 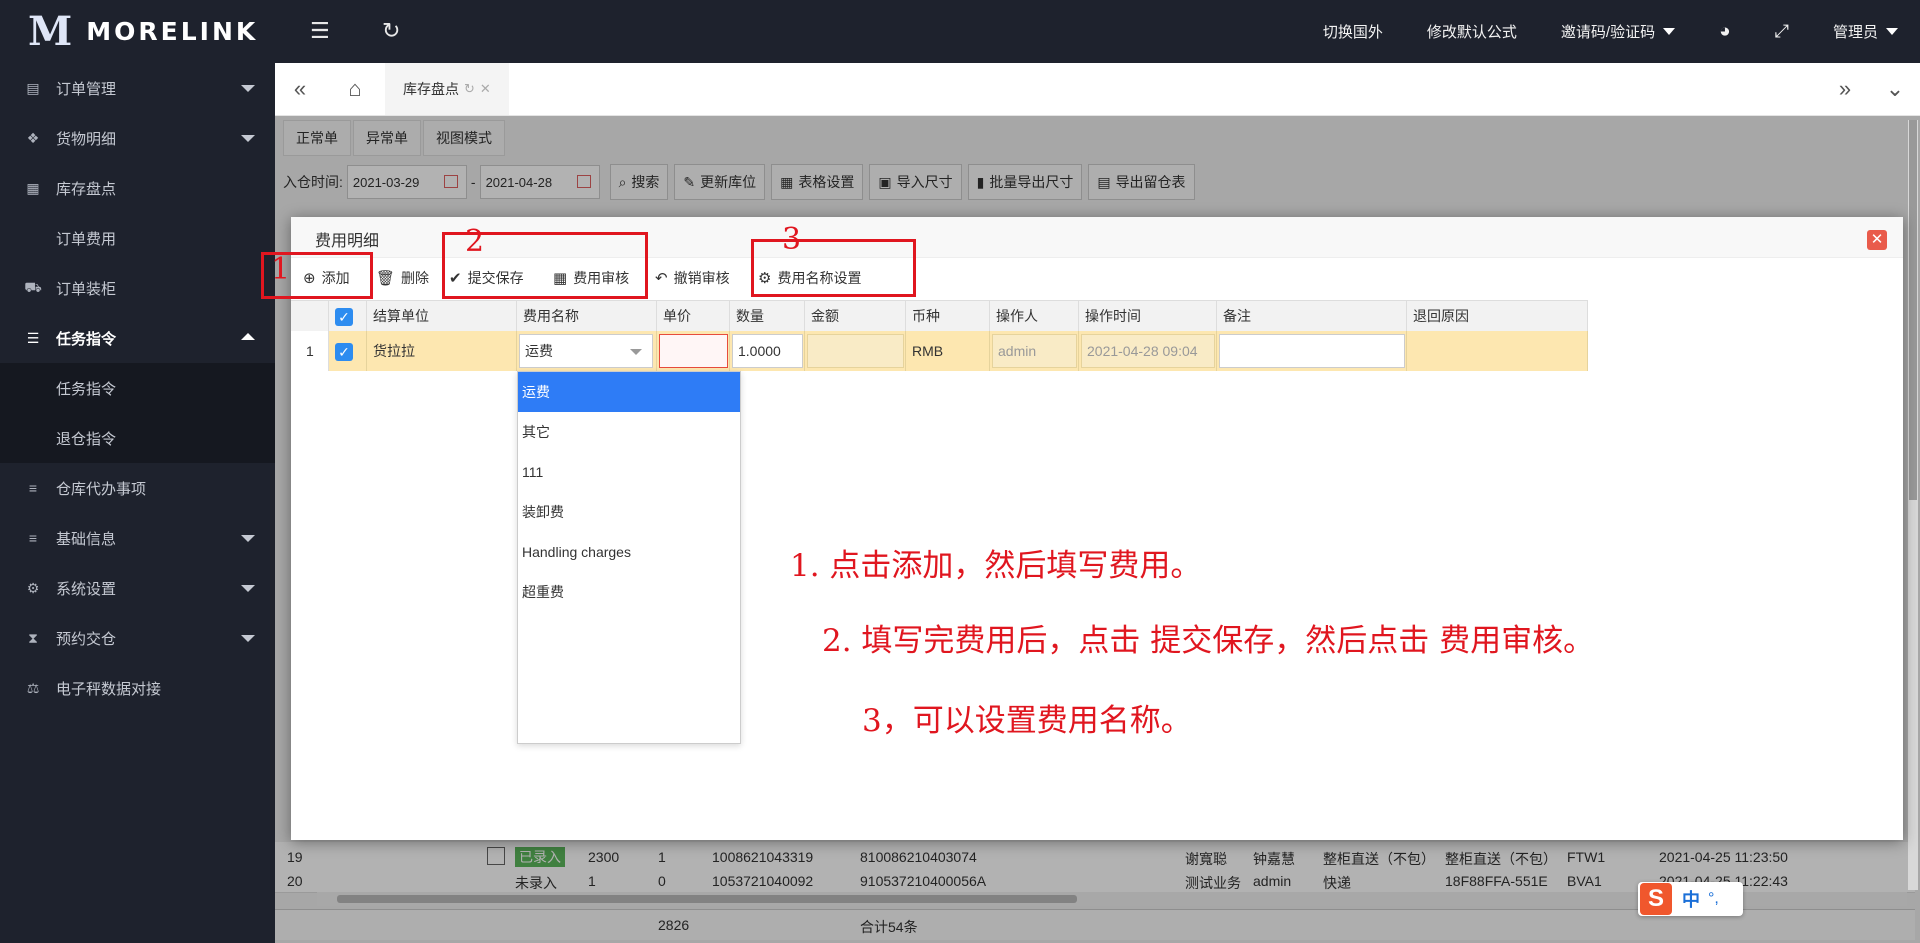 I want to click on gear-icon: ⚙, so click(x=33, y=587).